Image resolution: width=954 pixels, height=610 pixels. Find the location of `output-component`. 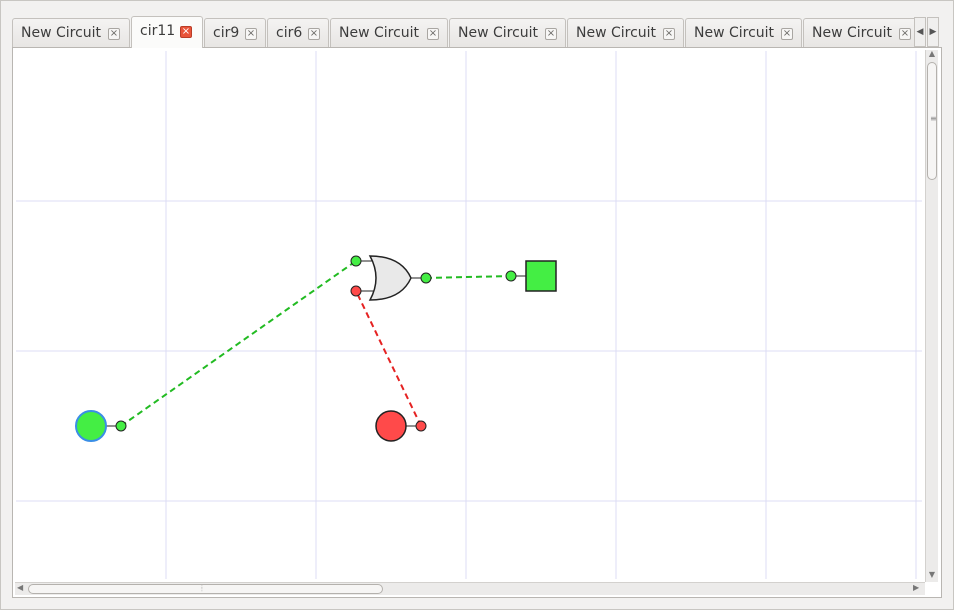

output-component is located at coordinates (531, 276).